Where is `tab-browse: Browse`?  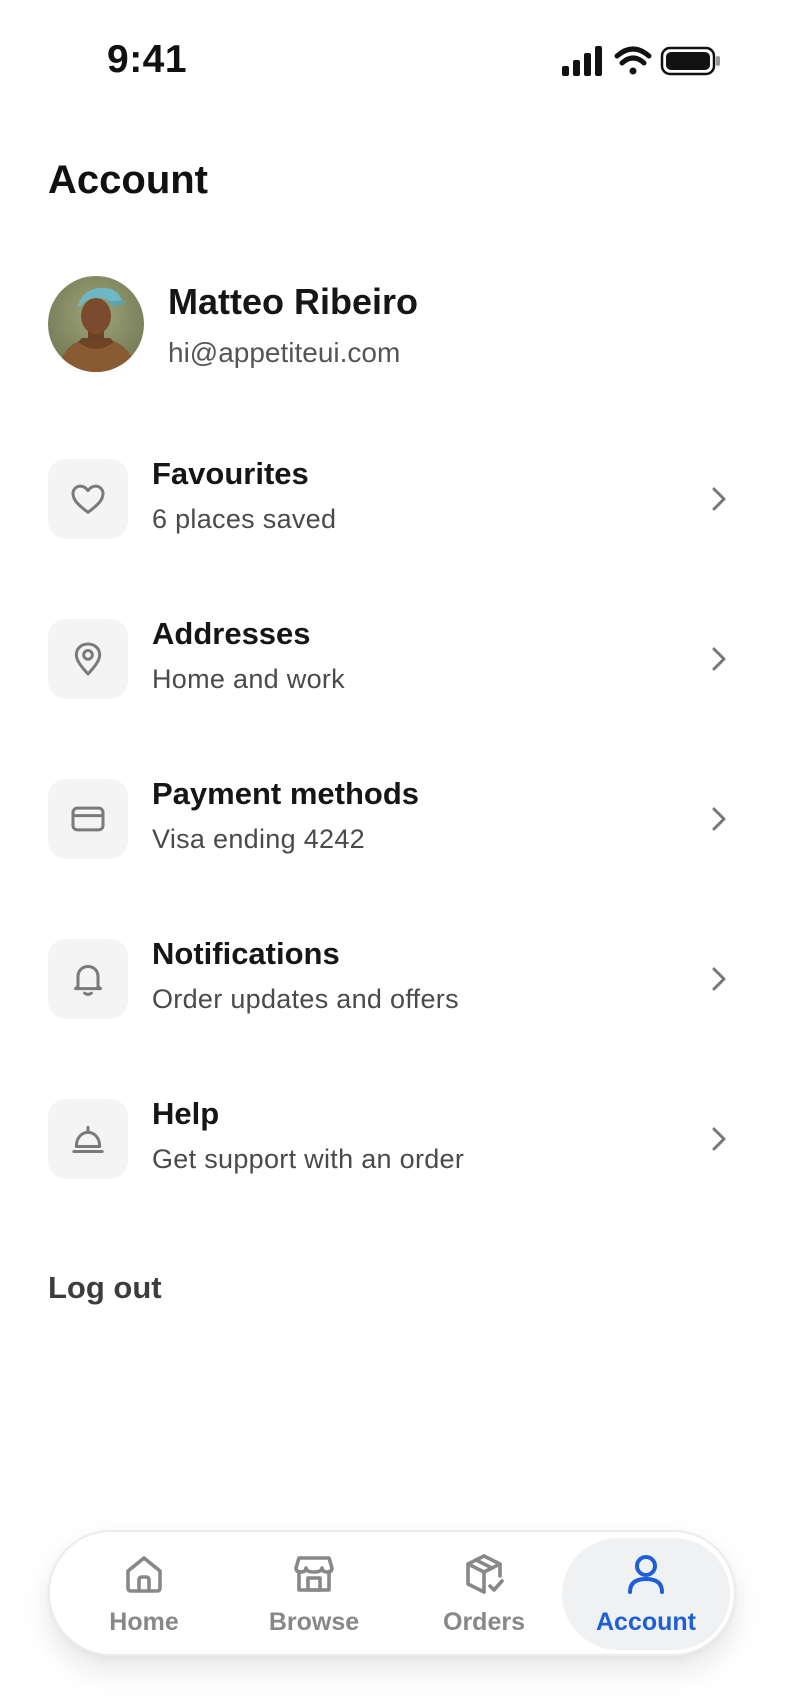
tab-browse: Browse is located at coordinates (314, 1594).